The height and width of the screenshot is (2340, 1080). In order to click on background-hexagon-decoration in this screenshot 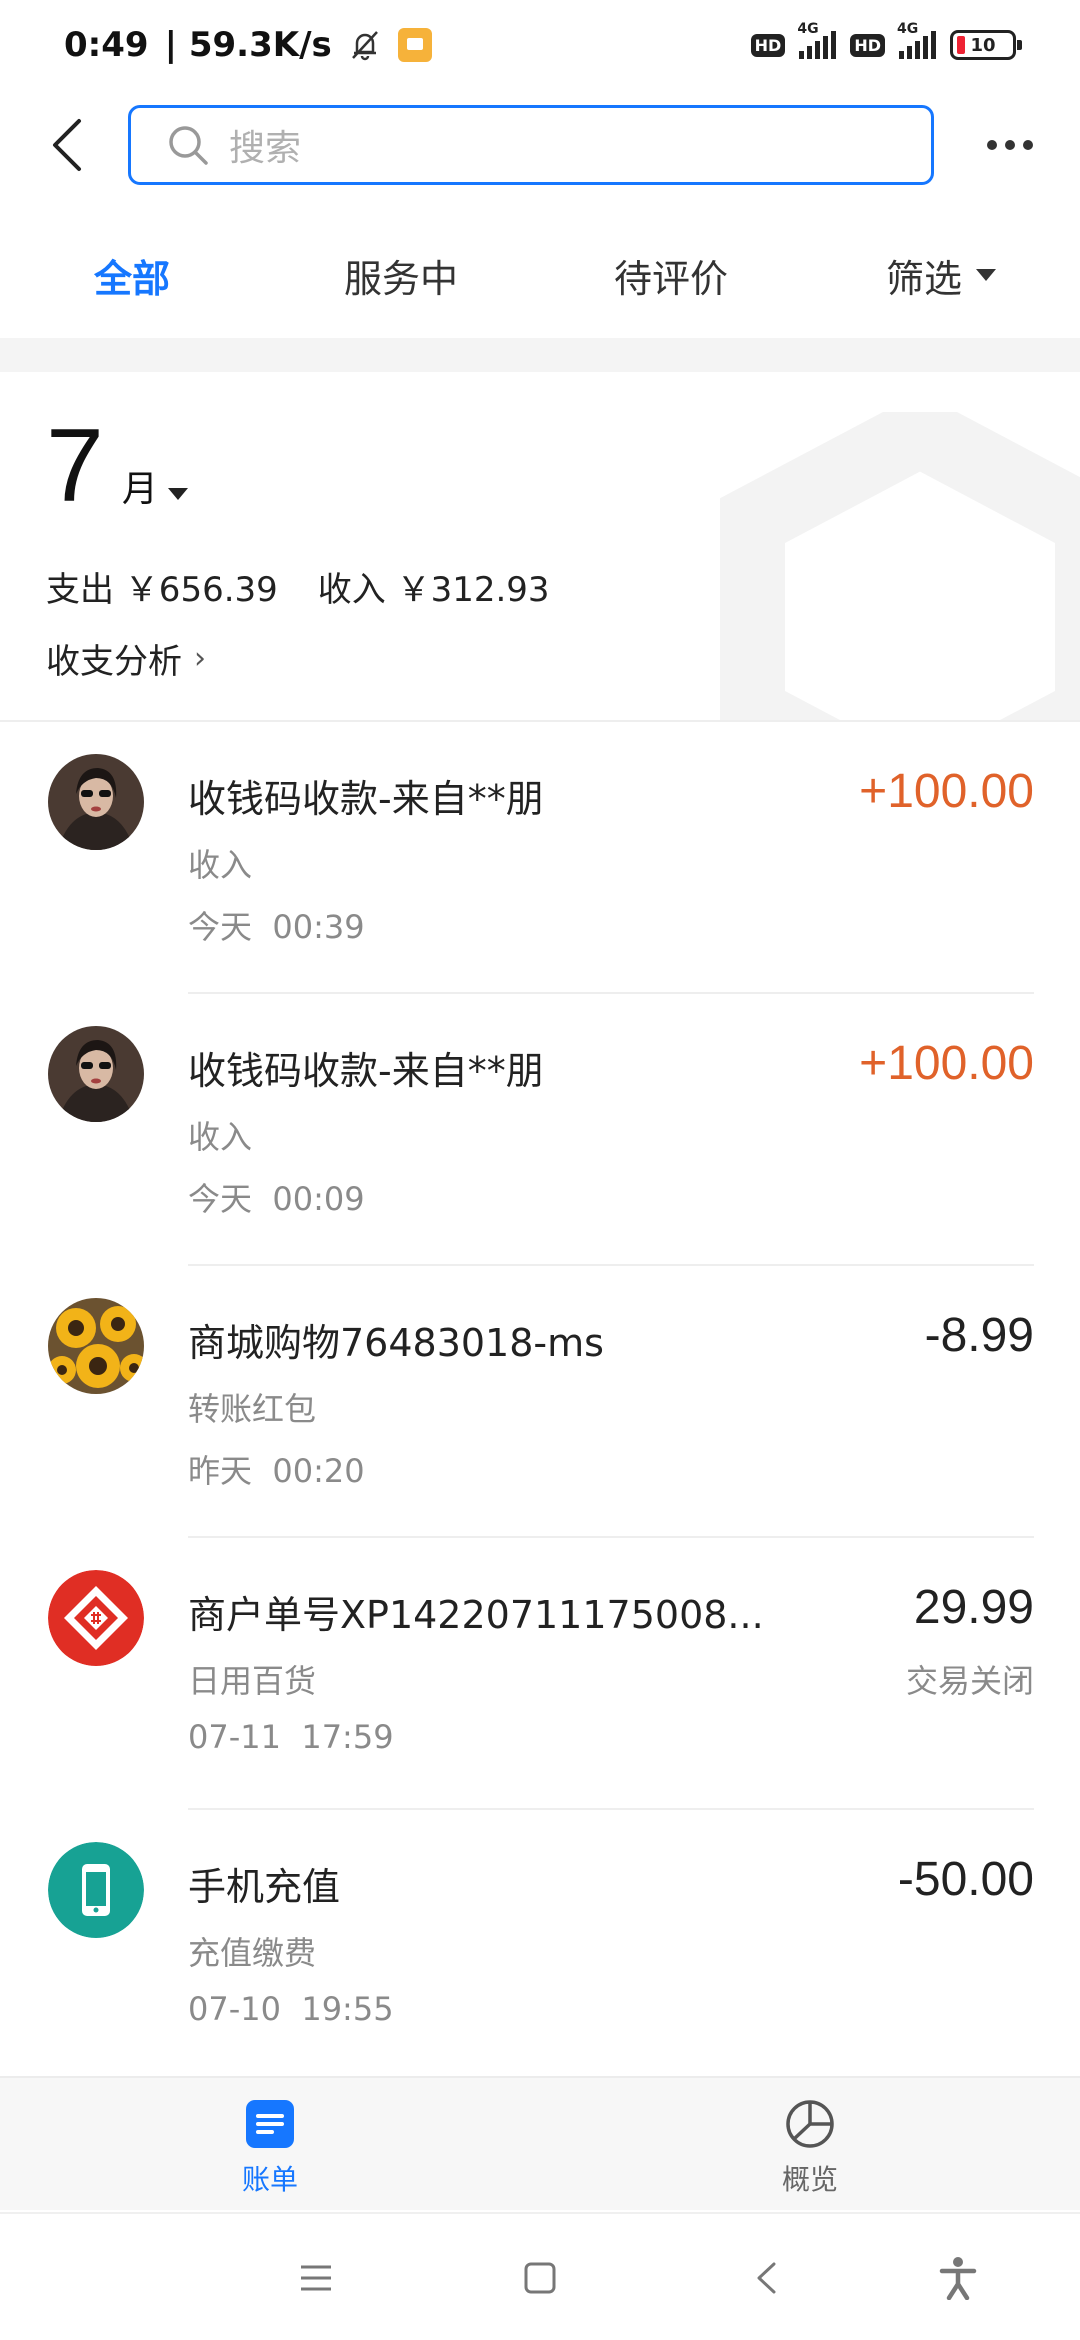, I will do `click(900, 566)`.